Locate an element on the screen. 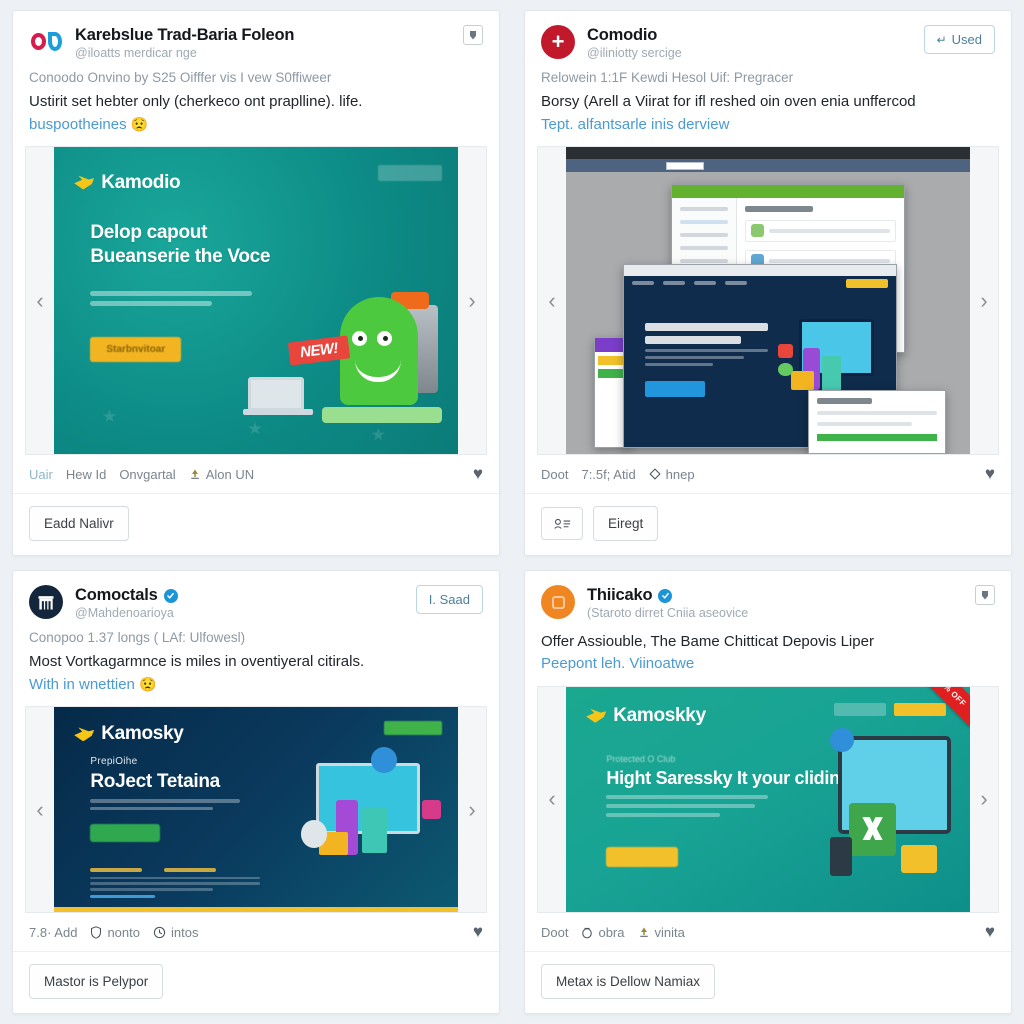 The height and width of the screenshot is (1024, 1024). post-link: Peepont leh. Viinoatwe is located at coordinates (768, 664).